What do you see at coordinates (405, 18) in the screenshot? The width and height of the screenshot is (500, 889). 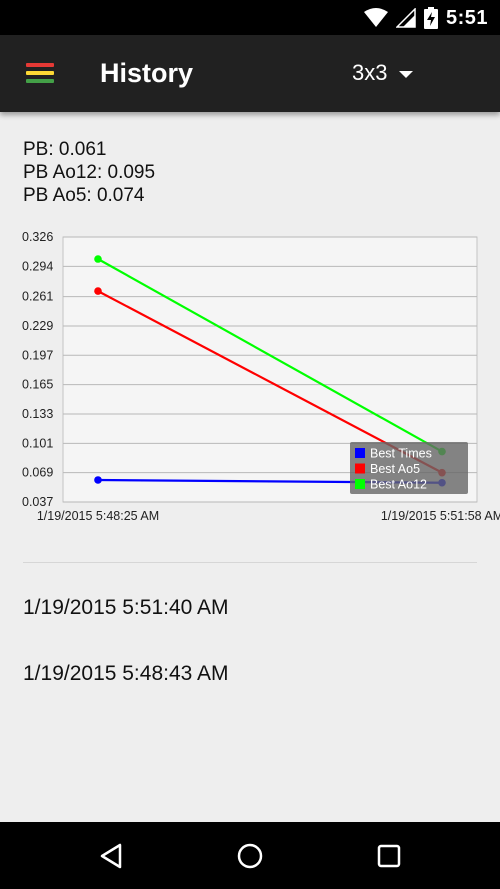 I see `cellular-icon` at bounding box center [405, 18].